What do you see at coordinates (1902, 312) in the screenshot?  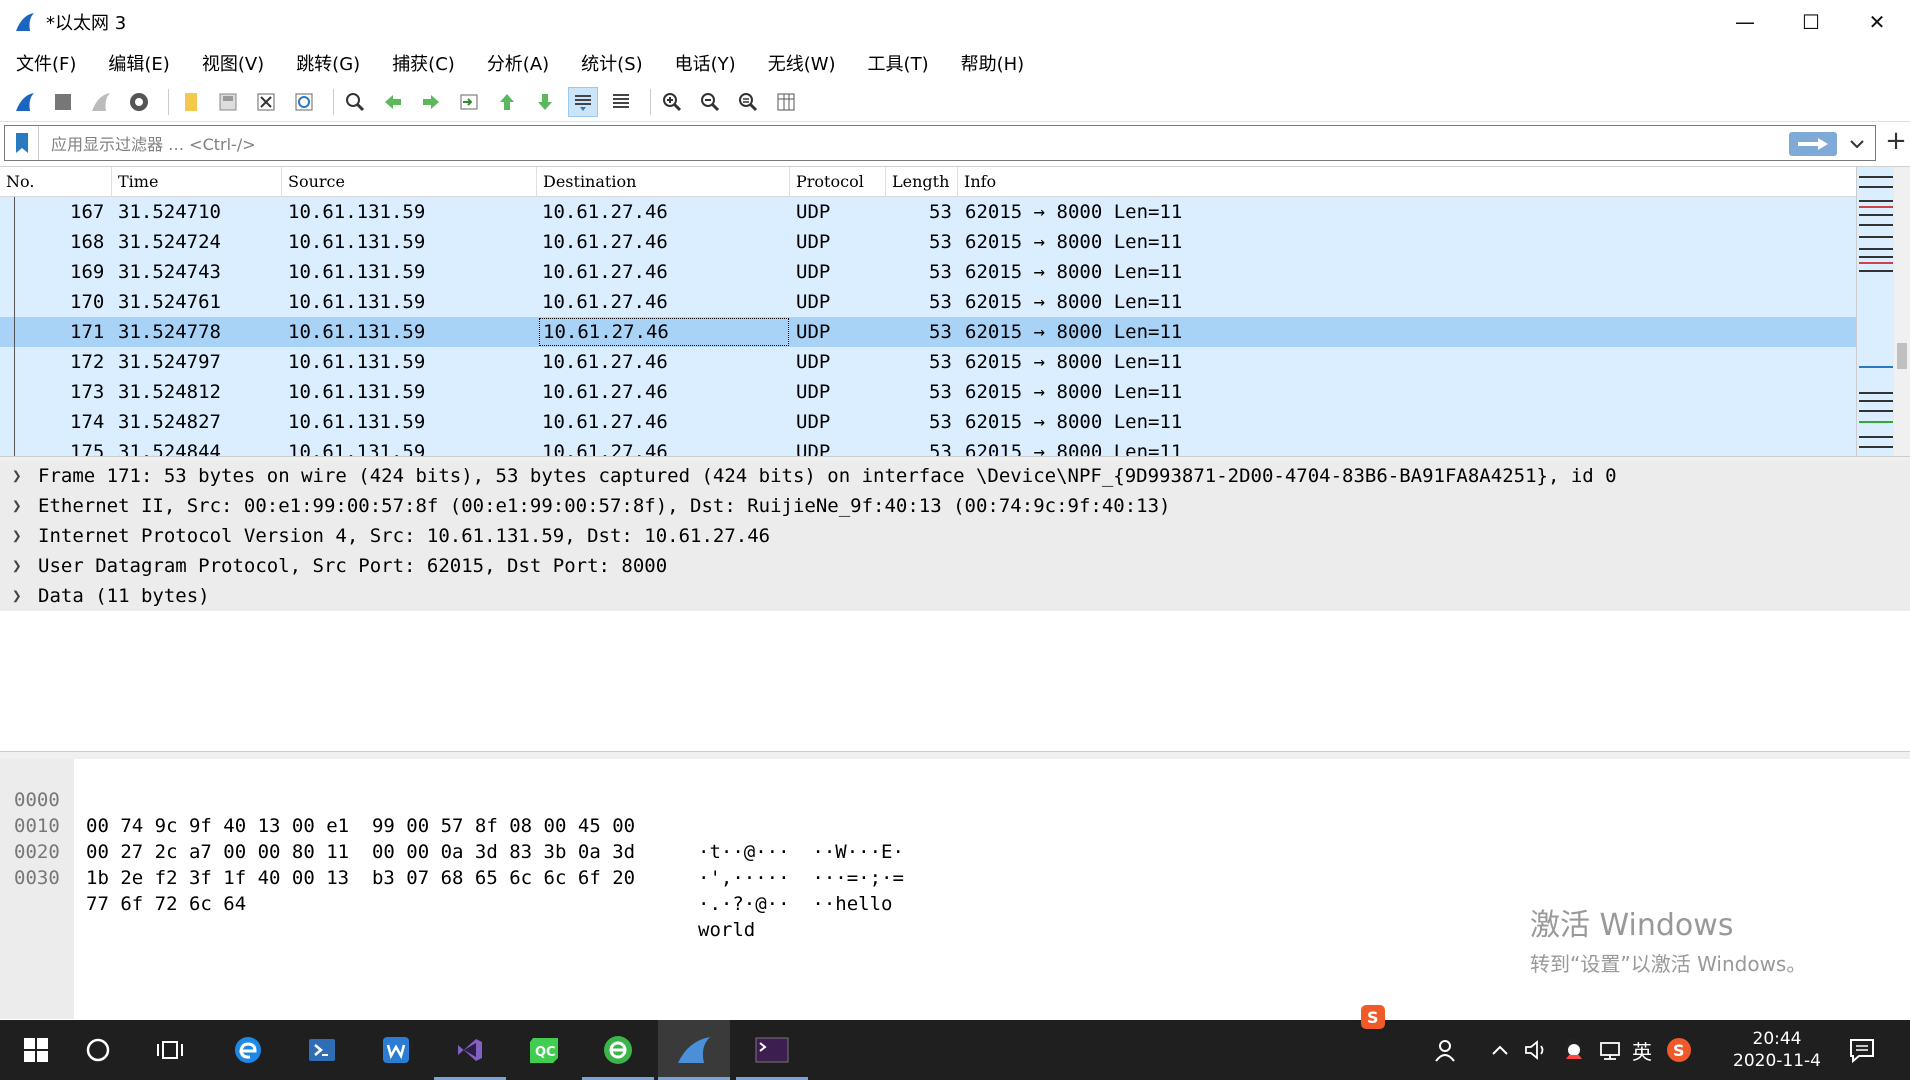 I see `packet-list-scrollbar` at bounding box center [1902, 312].